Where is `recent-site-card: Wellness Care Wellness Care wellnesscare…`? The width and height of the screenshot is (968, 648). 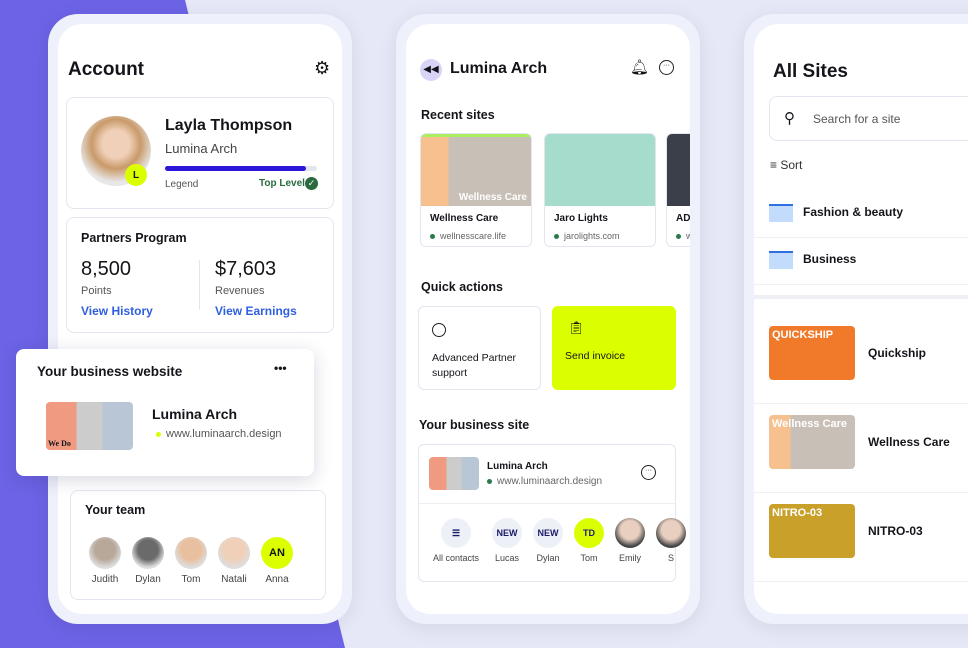 recent-site-card: Wellness Care Wellness Care wellnesscare… is located at coordinates (476, 190).